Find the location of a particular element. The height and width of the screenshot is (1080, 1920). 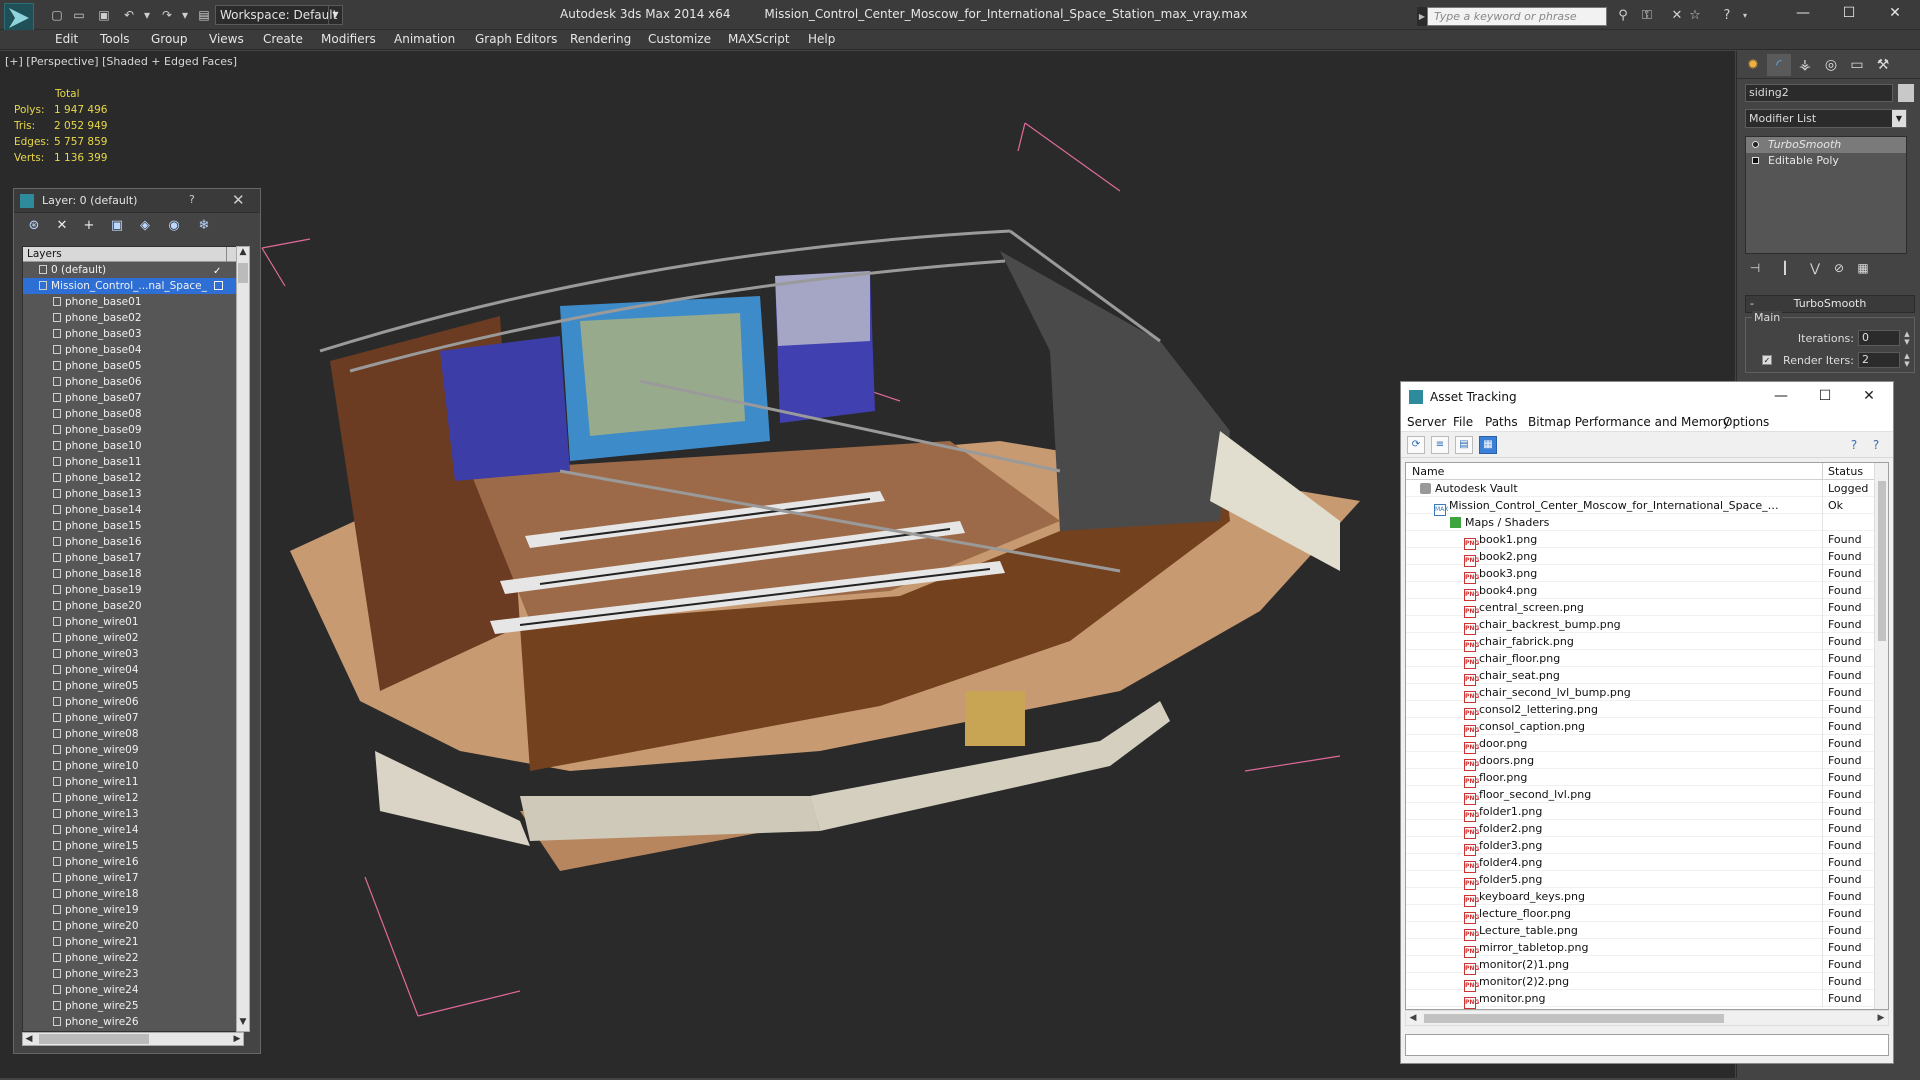

menu-modifiers: Modifiers is located at coordinates (348, 39).